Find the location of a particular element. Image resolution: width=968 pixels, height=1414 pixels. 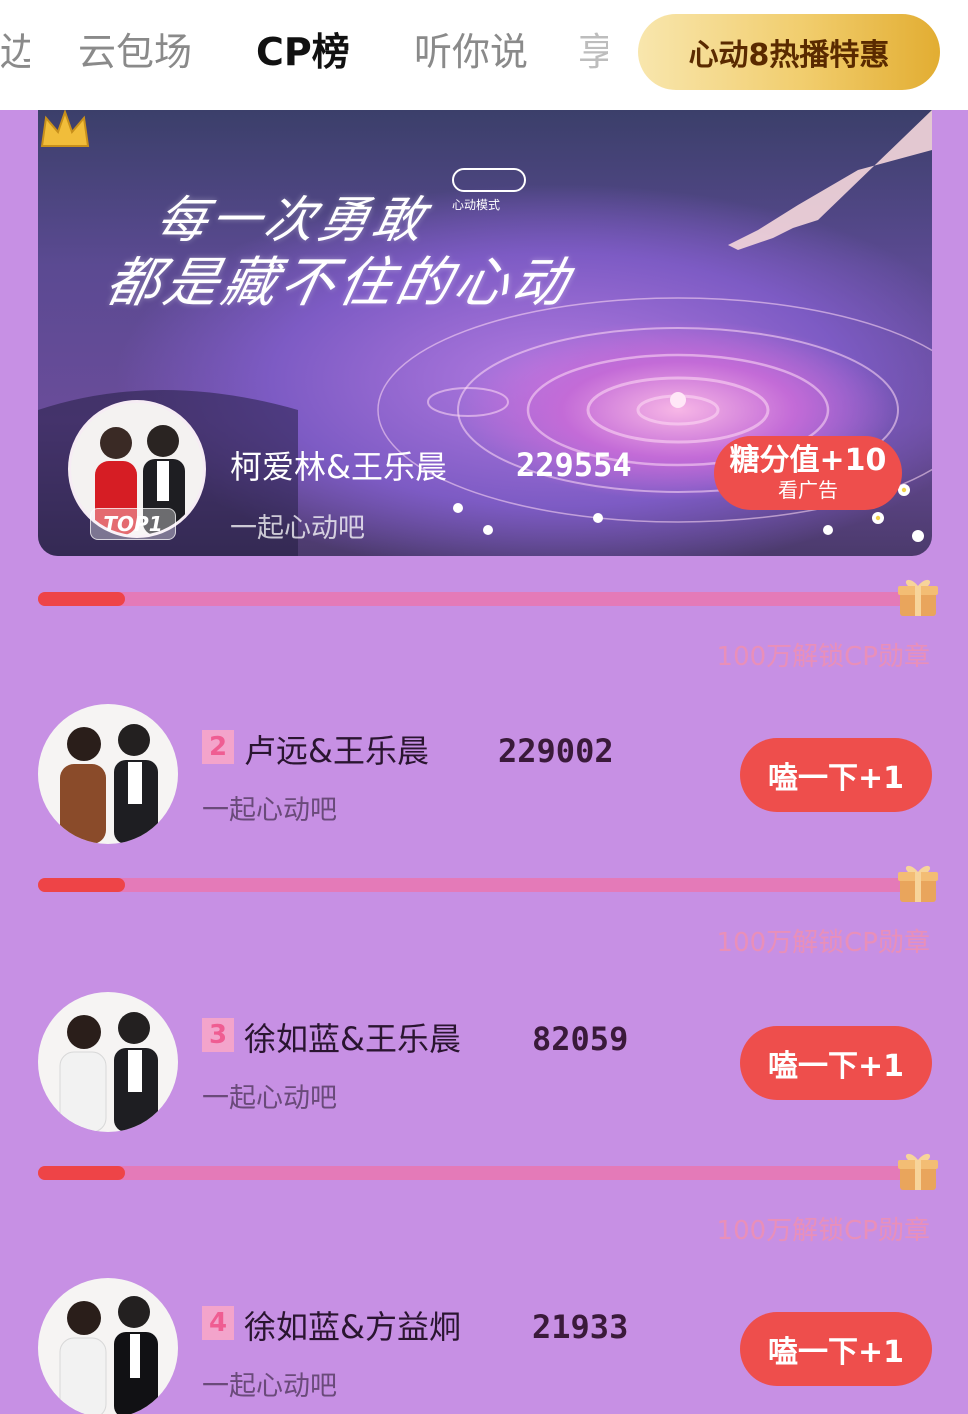

tab-cloud-booking: 云包场 is located at coordinates (135, 52).